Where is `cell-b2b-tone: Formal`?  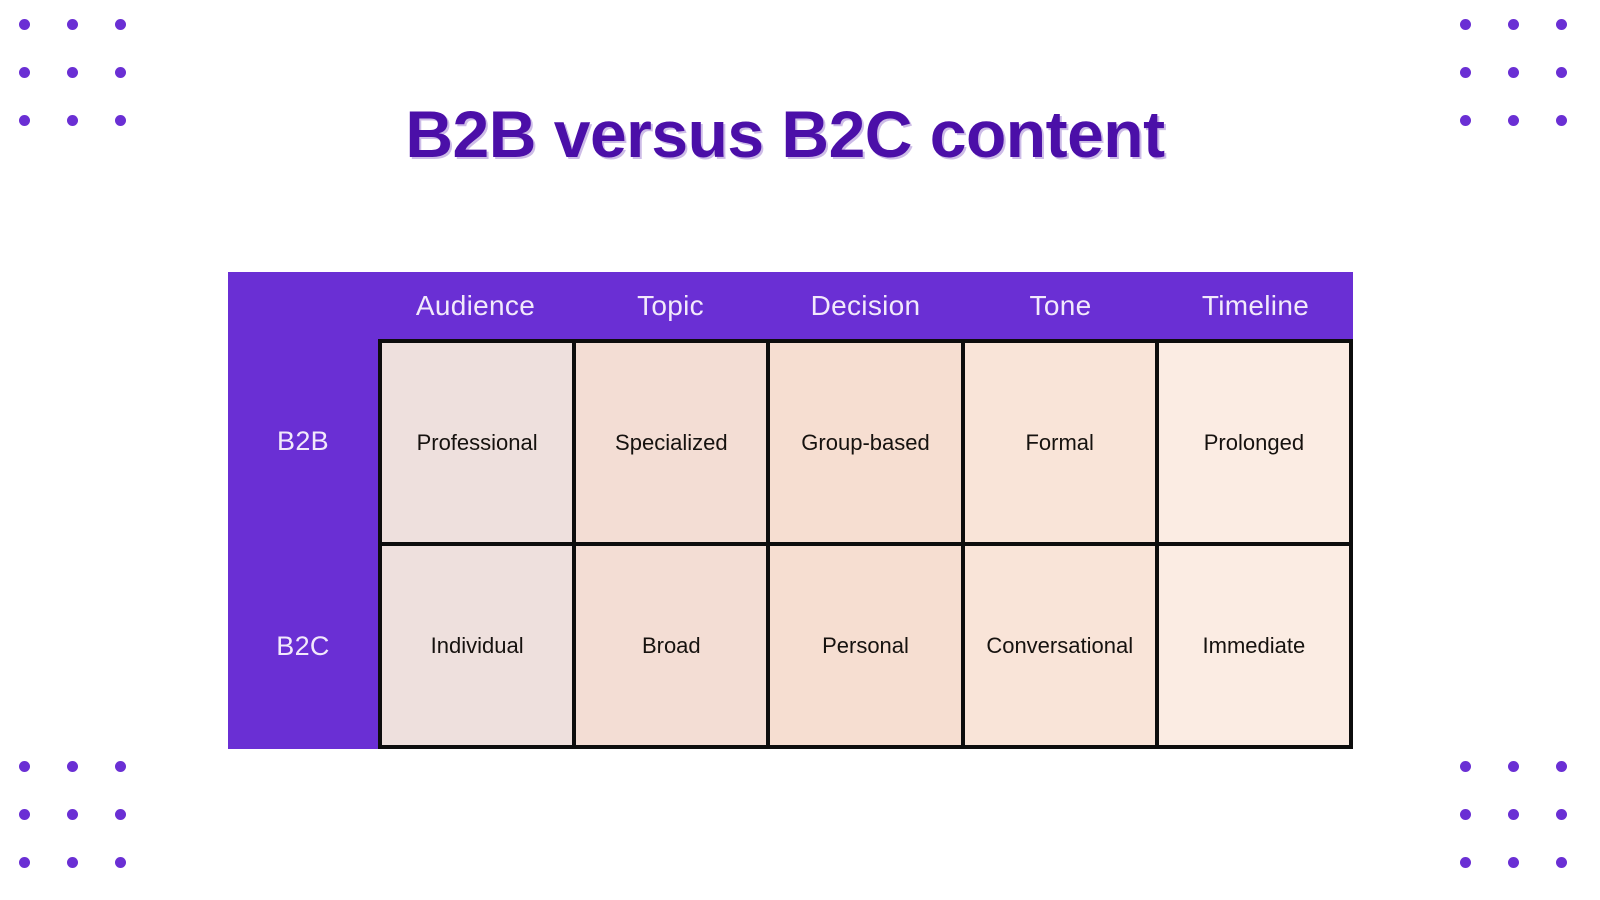 cell-b2b-tone: Formal is located at coordinates (1061, 444).